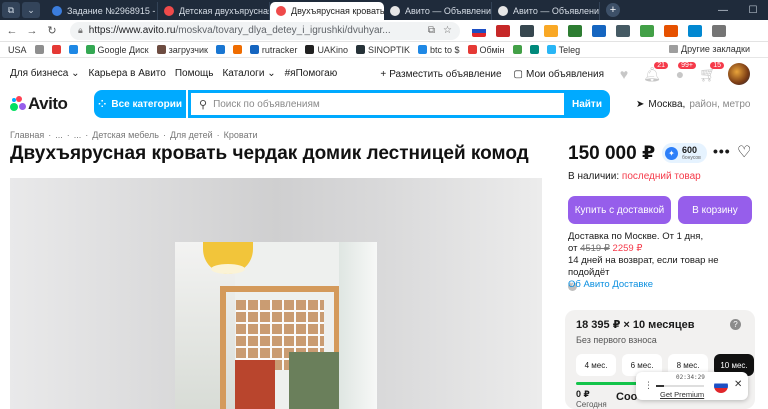  What do you see at coordinates (486, 50) in the screenshot?
I see `bookmark-exchange: Обмін` at bounding box center [486, 50].